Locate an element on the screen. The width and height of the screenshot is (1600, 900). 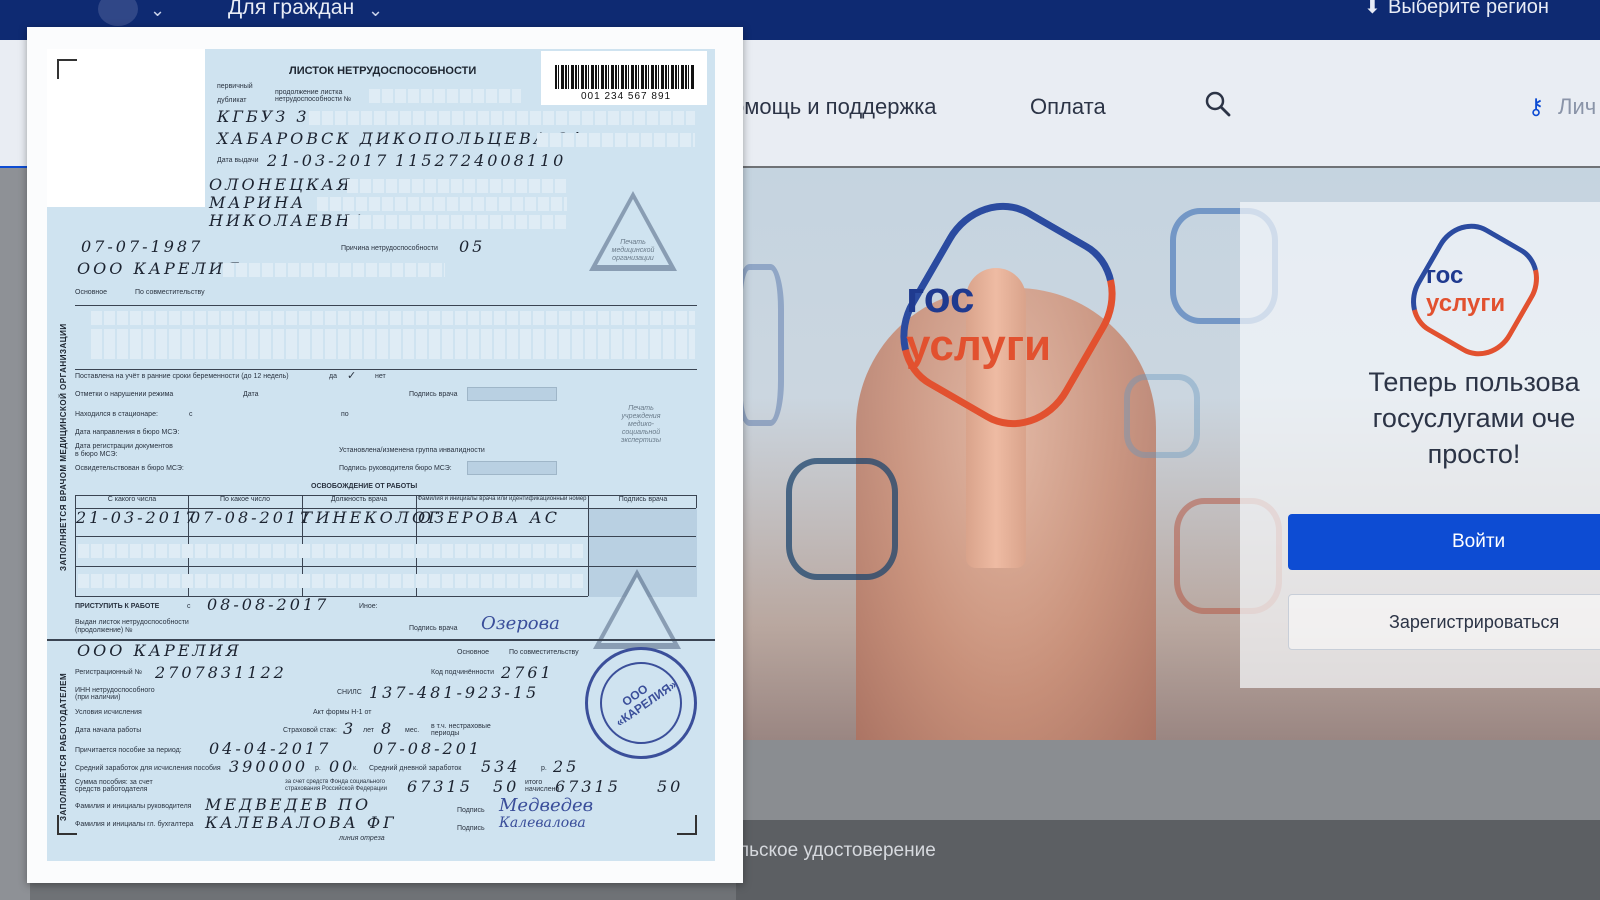
field-surname: ОЛОНЕЦКАЯ is located at coordinates (281, 184).